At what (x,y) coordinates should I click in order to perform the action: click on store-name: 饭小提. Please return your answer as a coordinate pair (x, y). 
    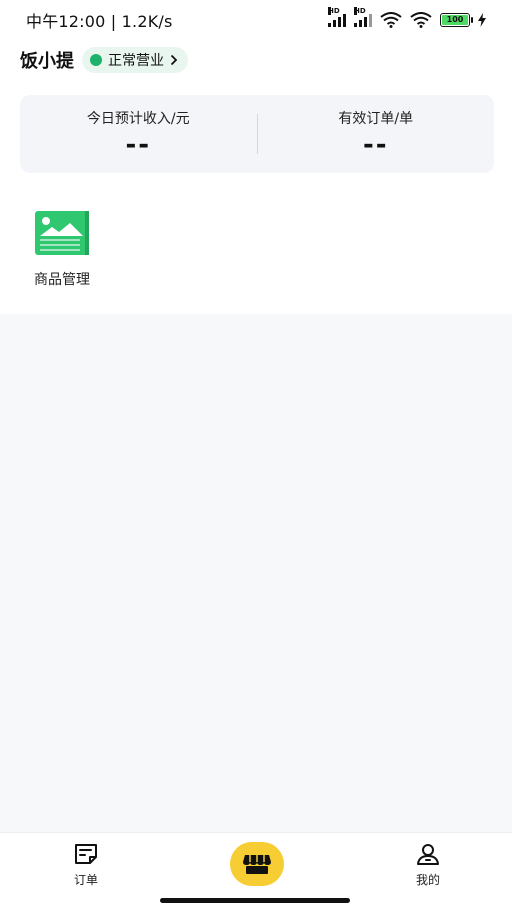
    Looking at the image, I should click on (47, 61).